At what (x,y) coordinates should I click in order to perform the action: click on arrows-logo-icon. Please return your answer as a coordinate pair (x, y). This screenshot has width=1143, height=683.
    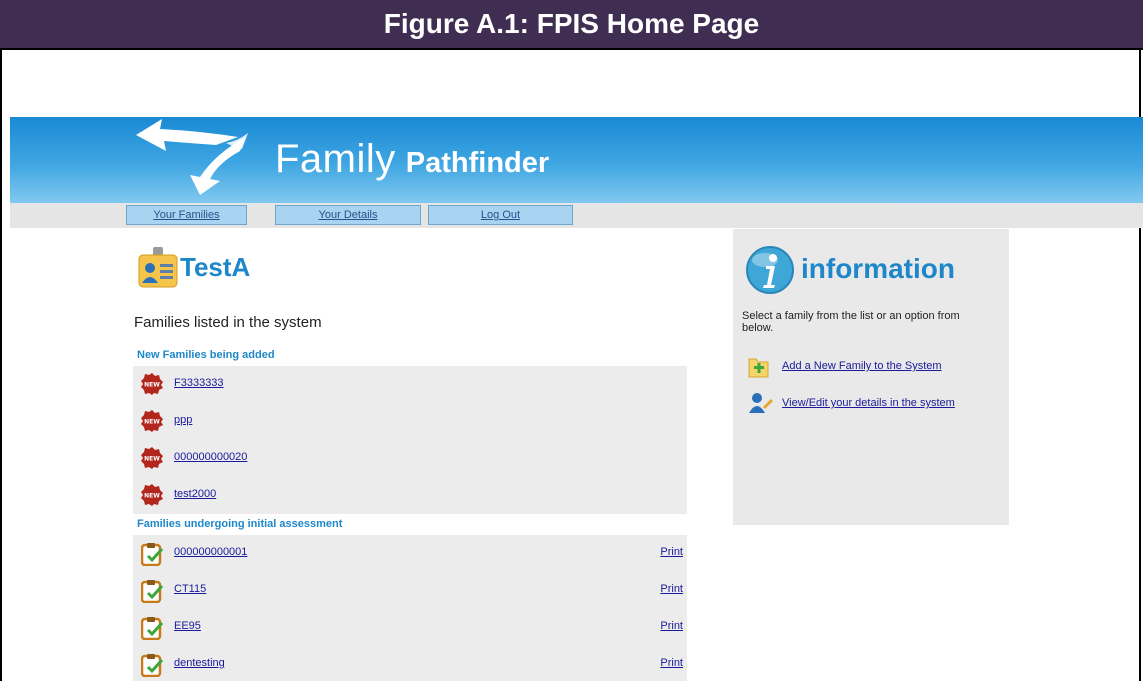
    Looking at the image, I should click on (192, 157).